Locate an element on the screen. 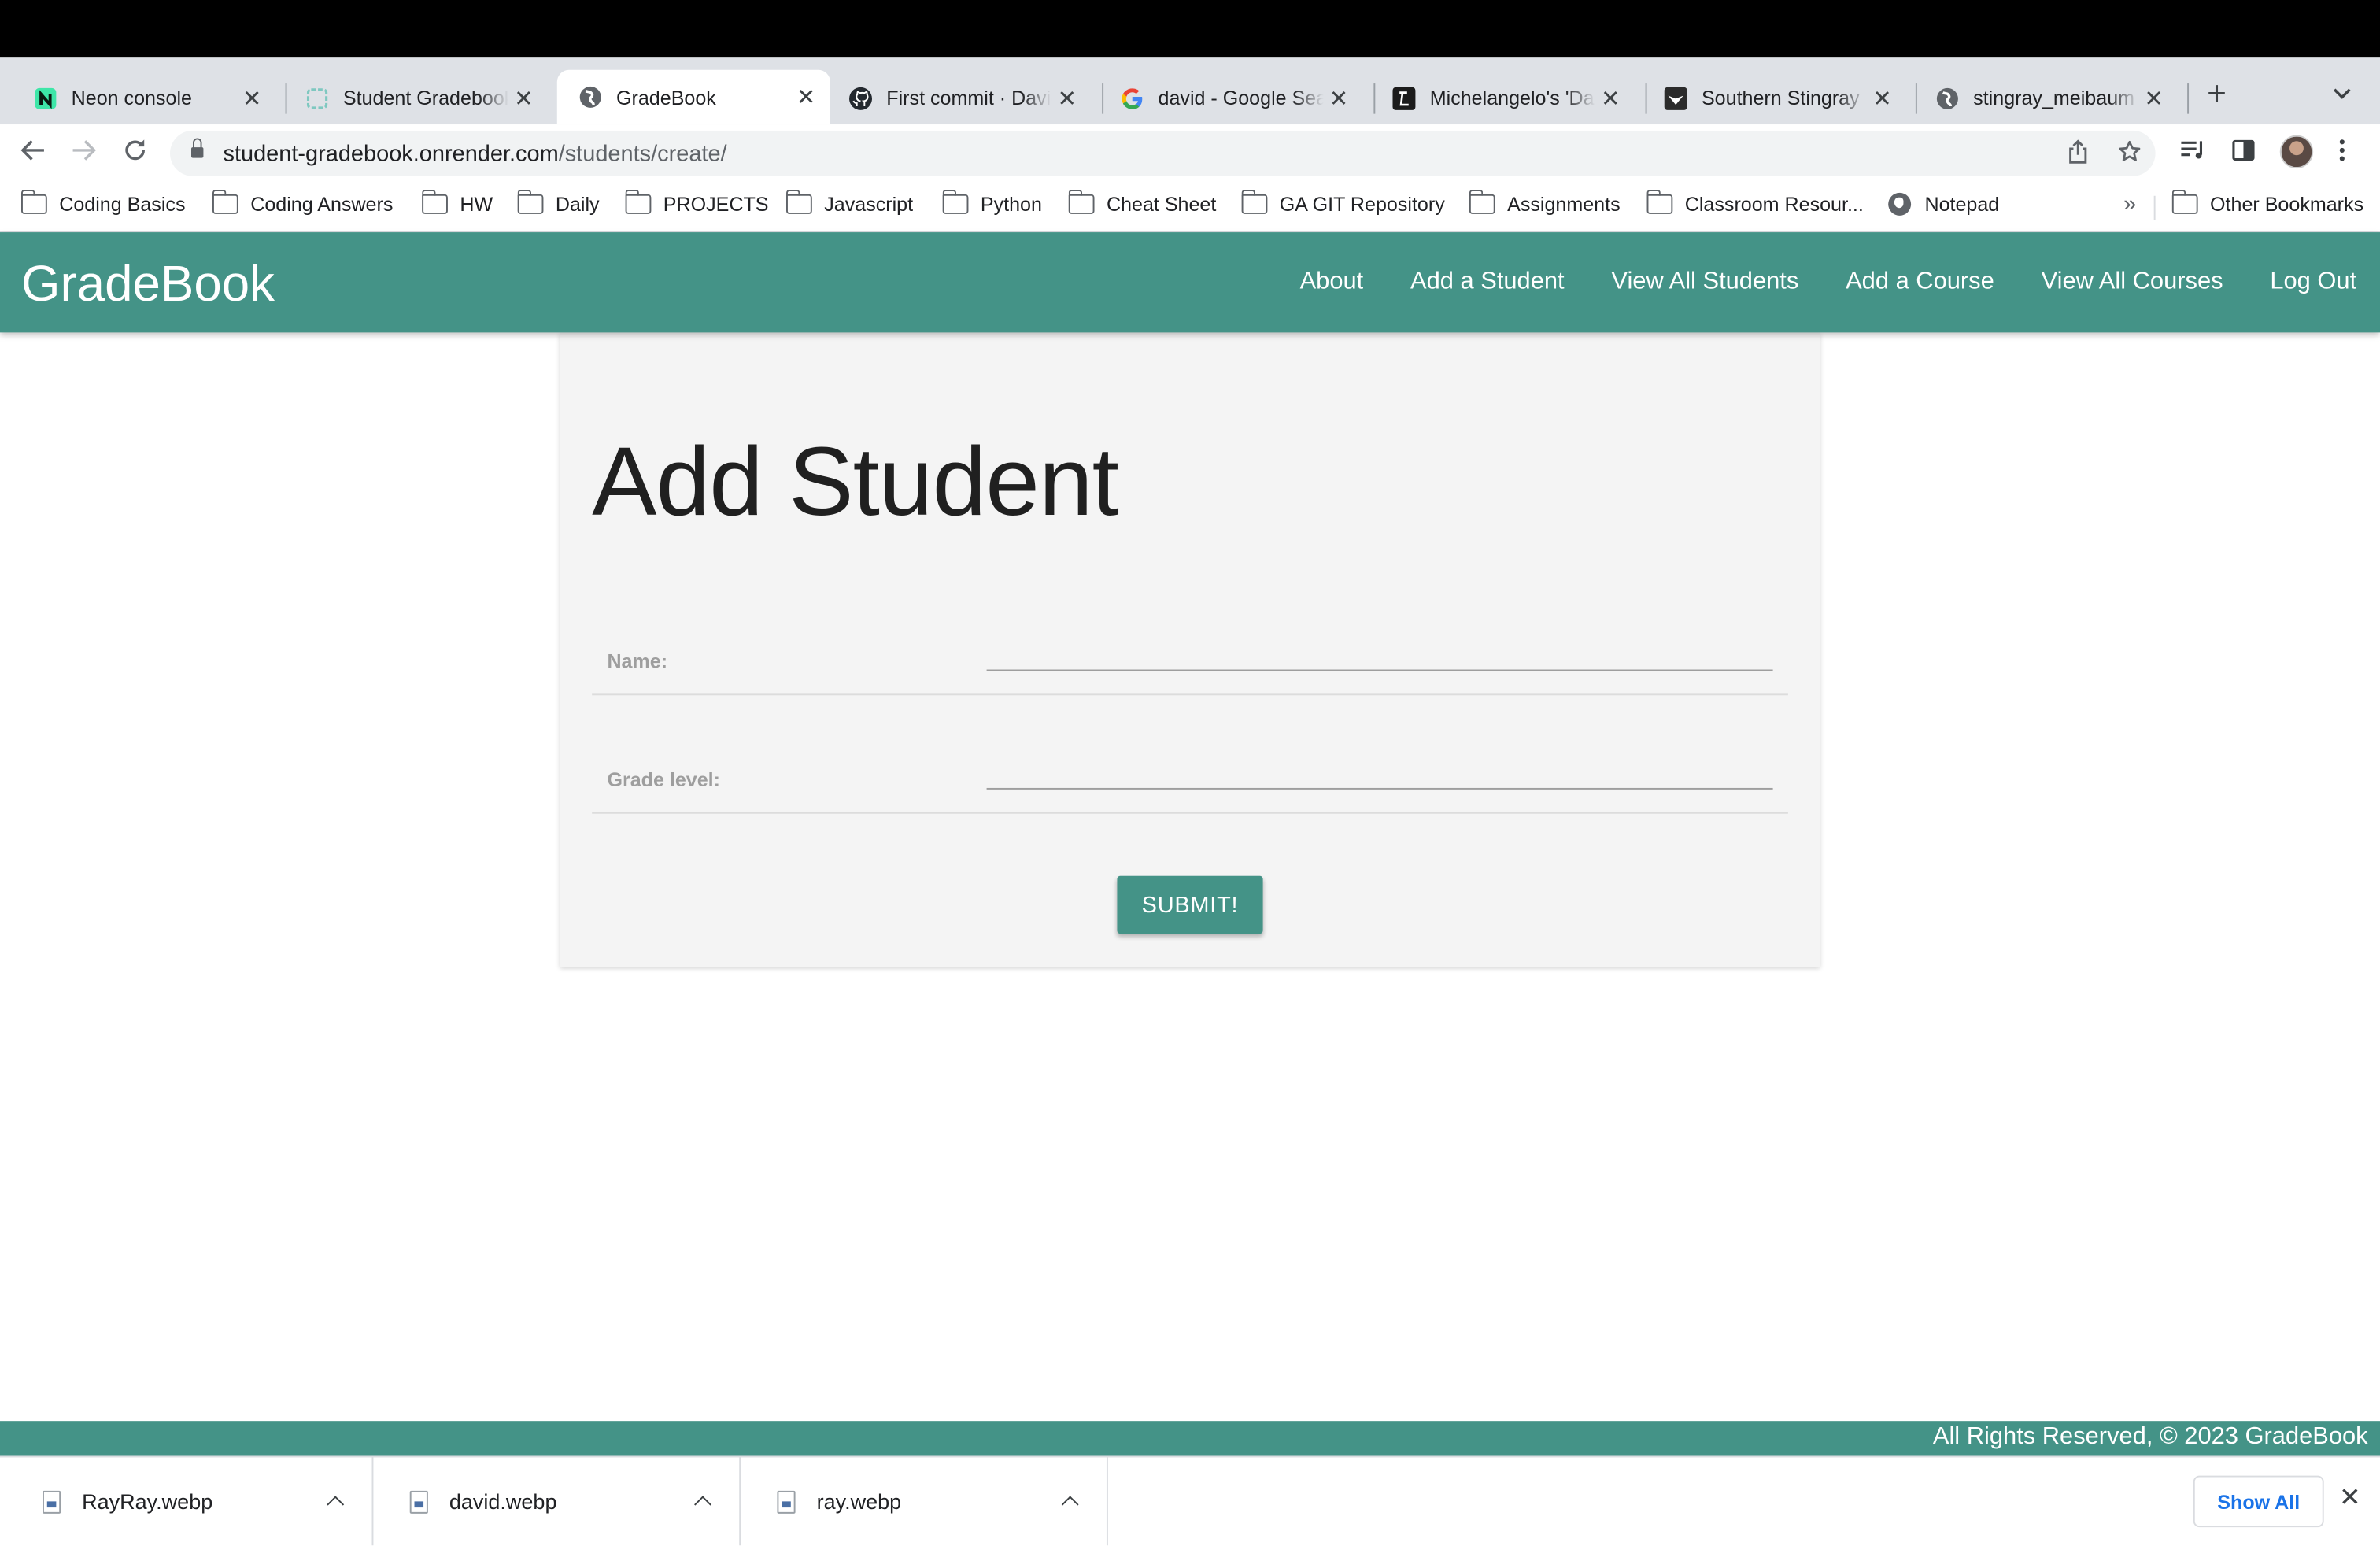 This screenshot has width=2380, height=1546. bookmark-star-icon is located at coordinates (2129, 154).